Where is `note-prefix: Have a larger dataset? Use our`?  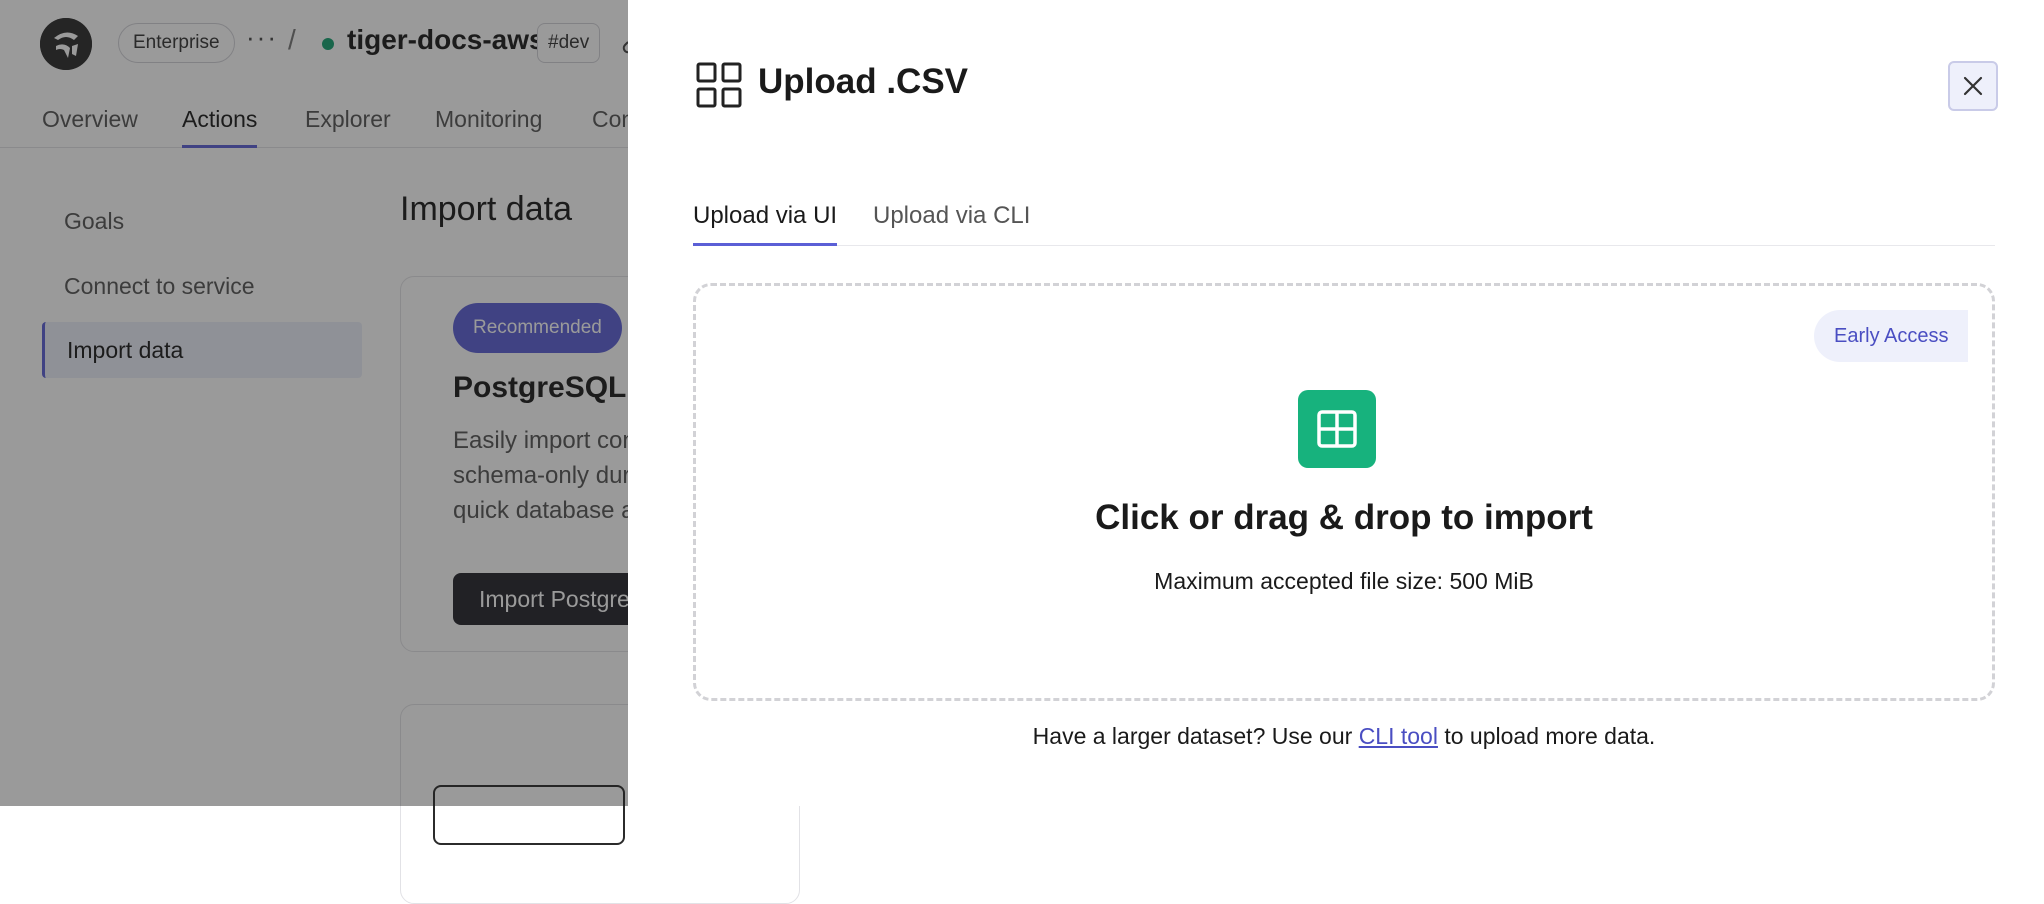
note-prefix: Have a larger dataset? Use our is located at coordinates (1195, 736).